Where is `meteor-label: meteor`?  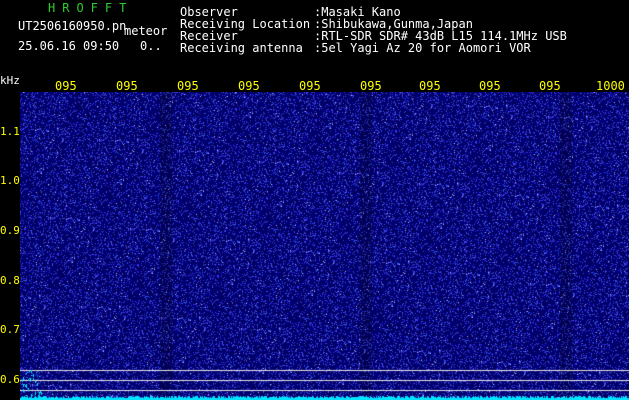 meteor-label: meteor is located at coordinates (146, 31).